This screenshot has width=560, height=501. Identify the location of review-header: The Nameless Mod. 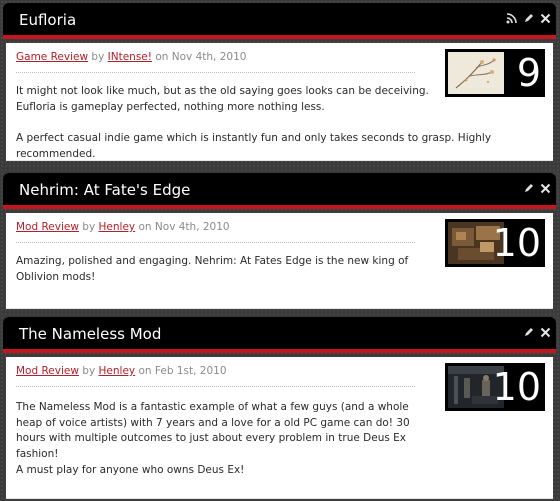
(279, 335).